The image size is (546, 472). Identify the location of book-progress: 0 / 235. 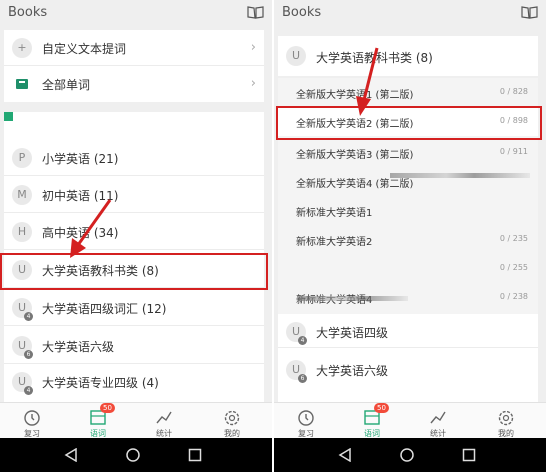
(513, 238).